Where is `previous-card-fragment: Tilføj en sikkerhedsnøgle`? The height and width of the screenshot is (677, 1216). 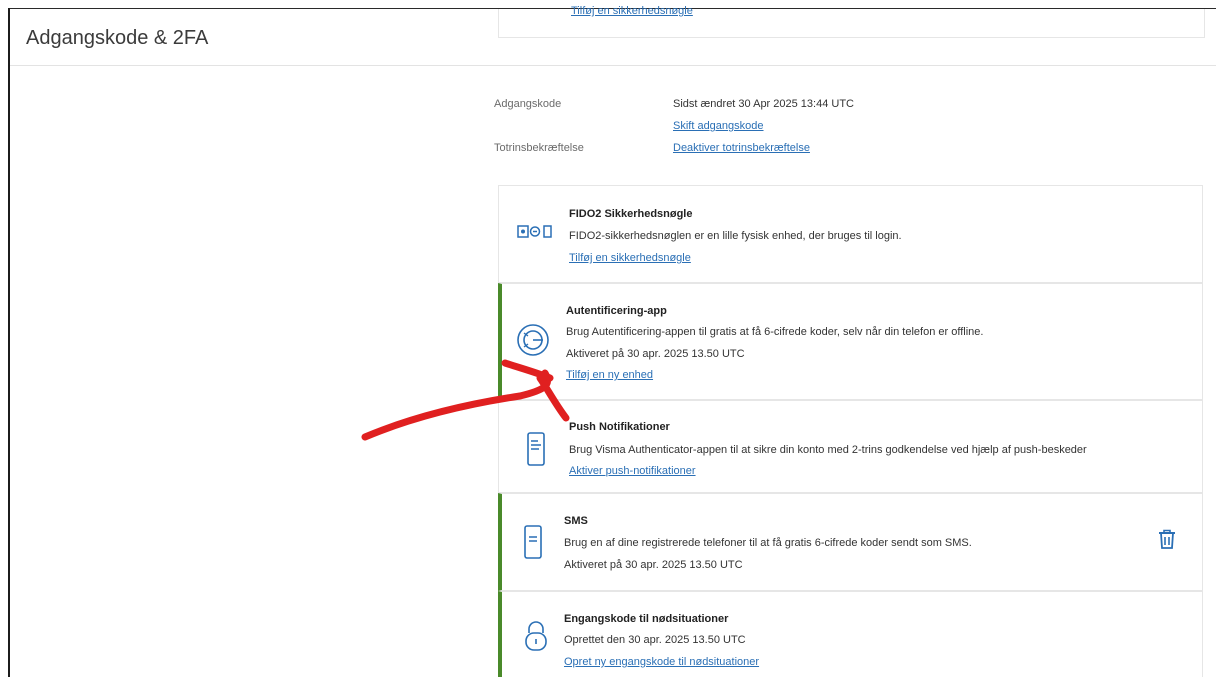 previous-card-fragment: Tilføj en sikkerhedsnøgle is located at coordinates (851, 21).